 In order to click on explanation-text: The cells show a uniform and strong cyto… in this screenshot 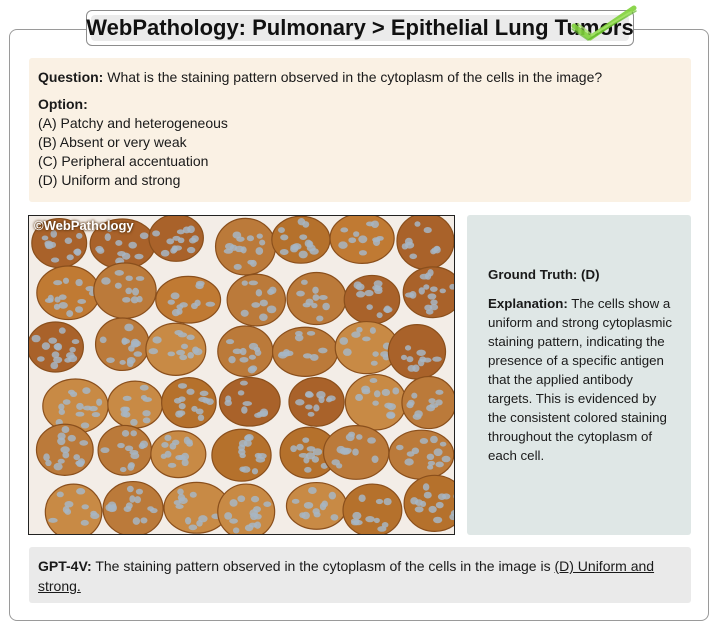, I will do `click(580, 379)`.